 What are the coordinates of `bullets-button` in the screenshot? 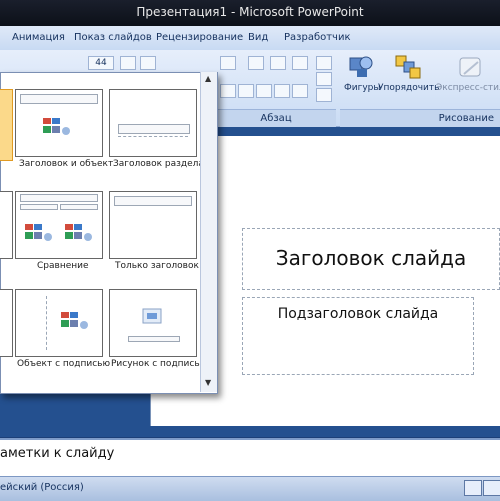 It's located at (228, 63).